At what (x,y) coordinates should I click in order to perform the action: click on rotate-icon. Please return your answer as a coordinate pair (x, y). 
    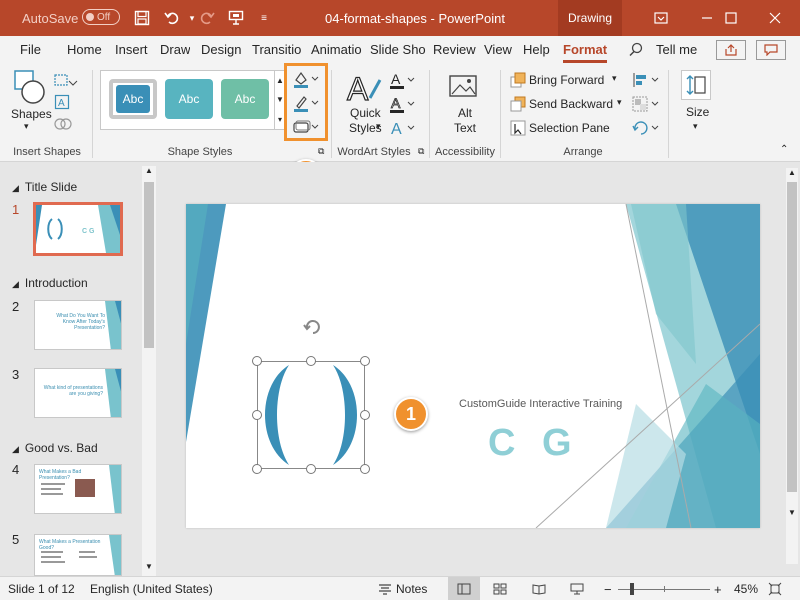
    Looking at the image, I should click on (646, 129).